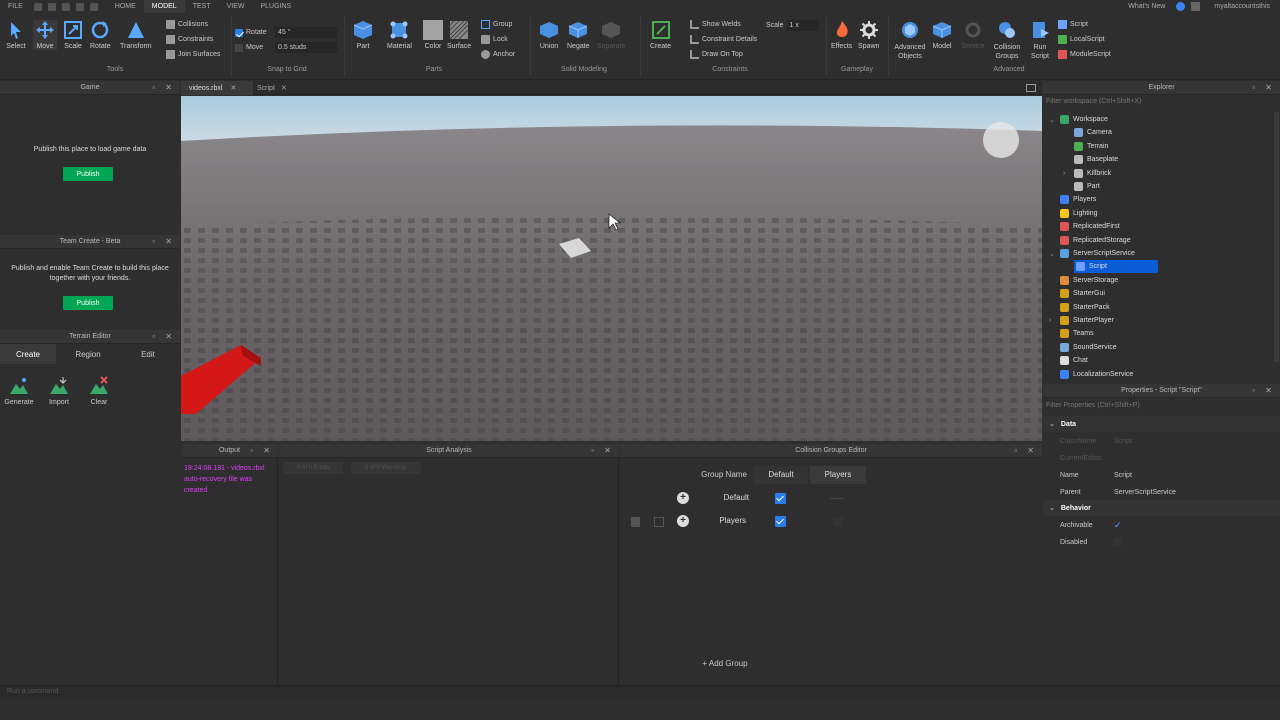  What do you see at coordinates (99, 391) in the screenshot?
I see `terrain-clear-button: Clear` at bounding box center [99, 391].